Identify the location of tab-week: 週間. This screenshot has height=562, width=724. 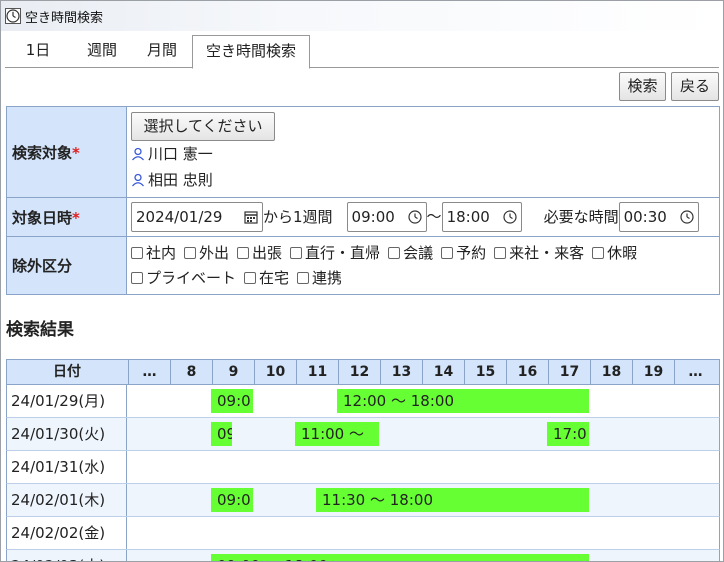
(102, 51).